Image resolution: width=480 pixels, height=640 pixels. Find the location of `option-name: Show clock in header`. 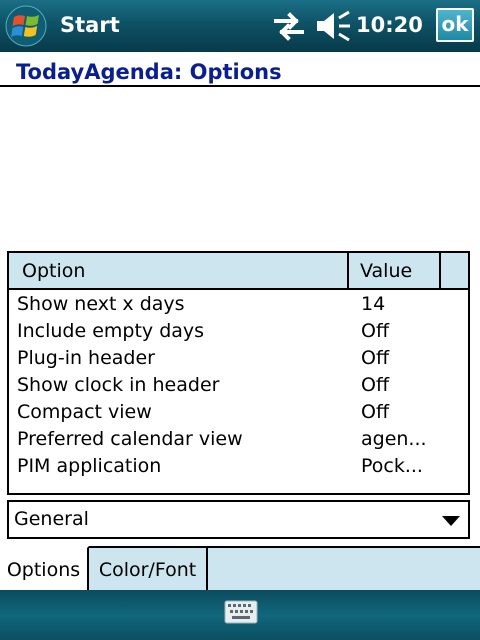

option-name: Show clock in header is located at coordinates (118, 385).